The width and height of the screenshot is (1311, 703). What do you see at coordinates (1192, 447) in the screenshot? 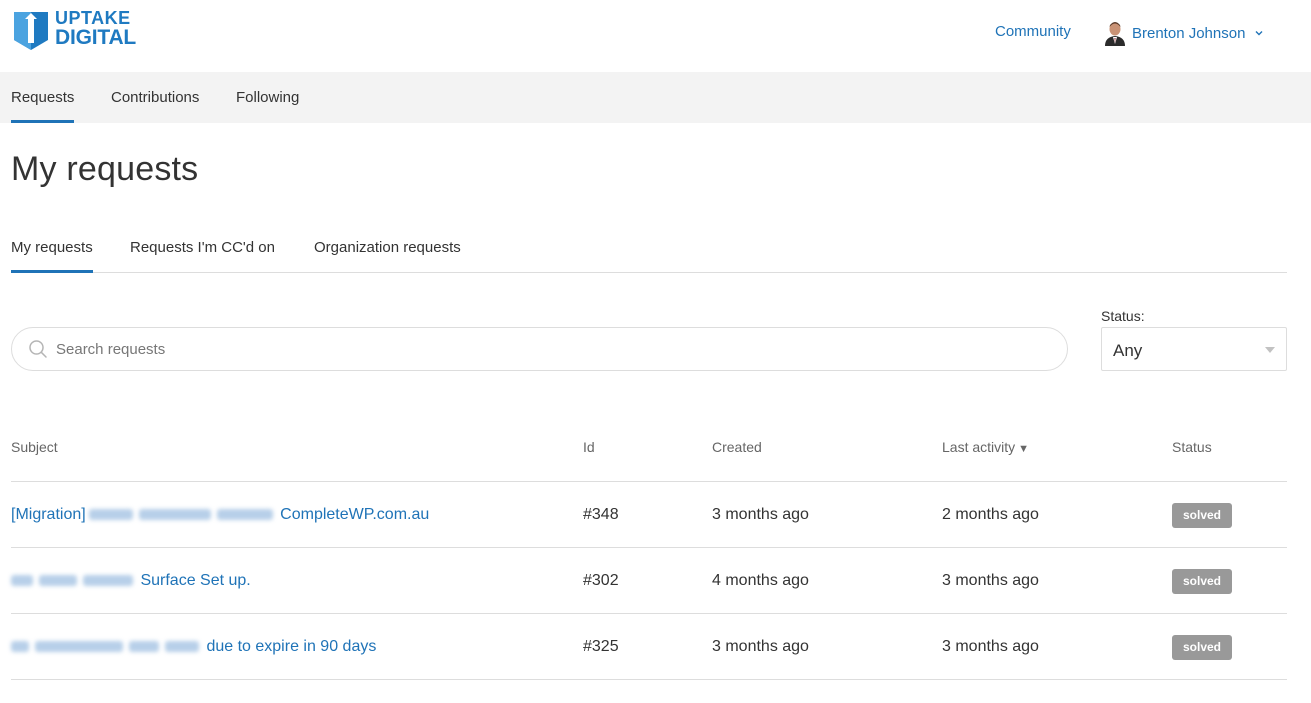
I see `column-header-status: Status` at bounding box center [1192, 447].